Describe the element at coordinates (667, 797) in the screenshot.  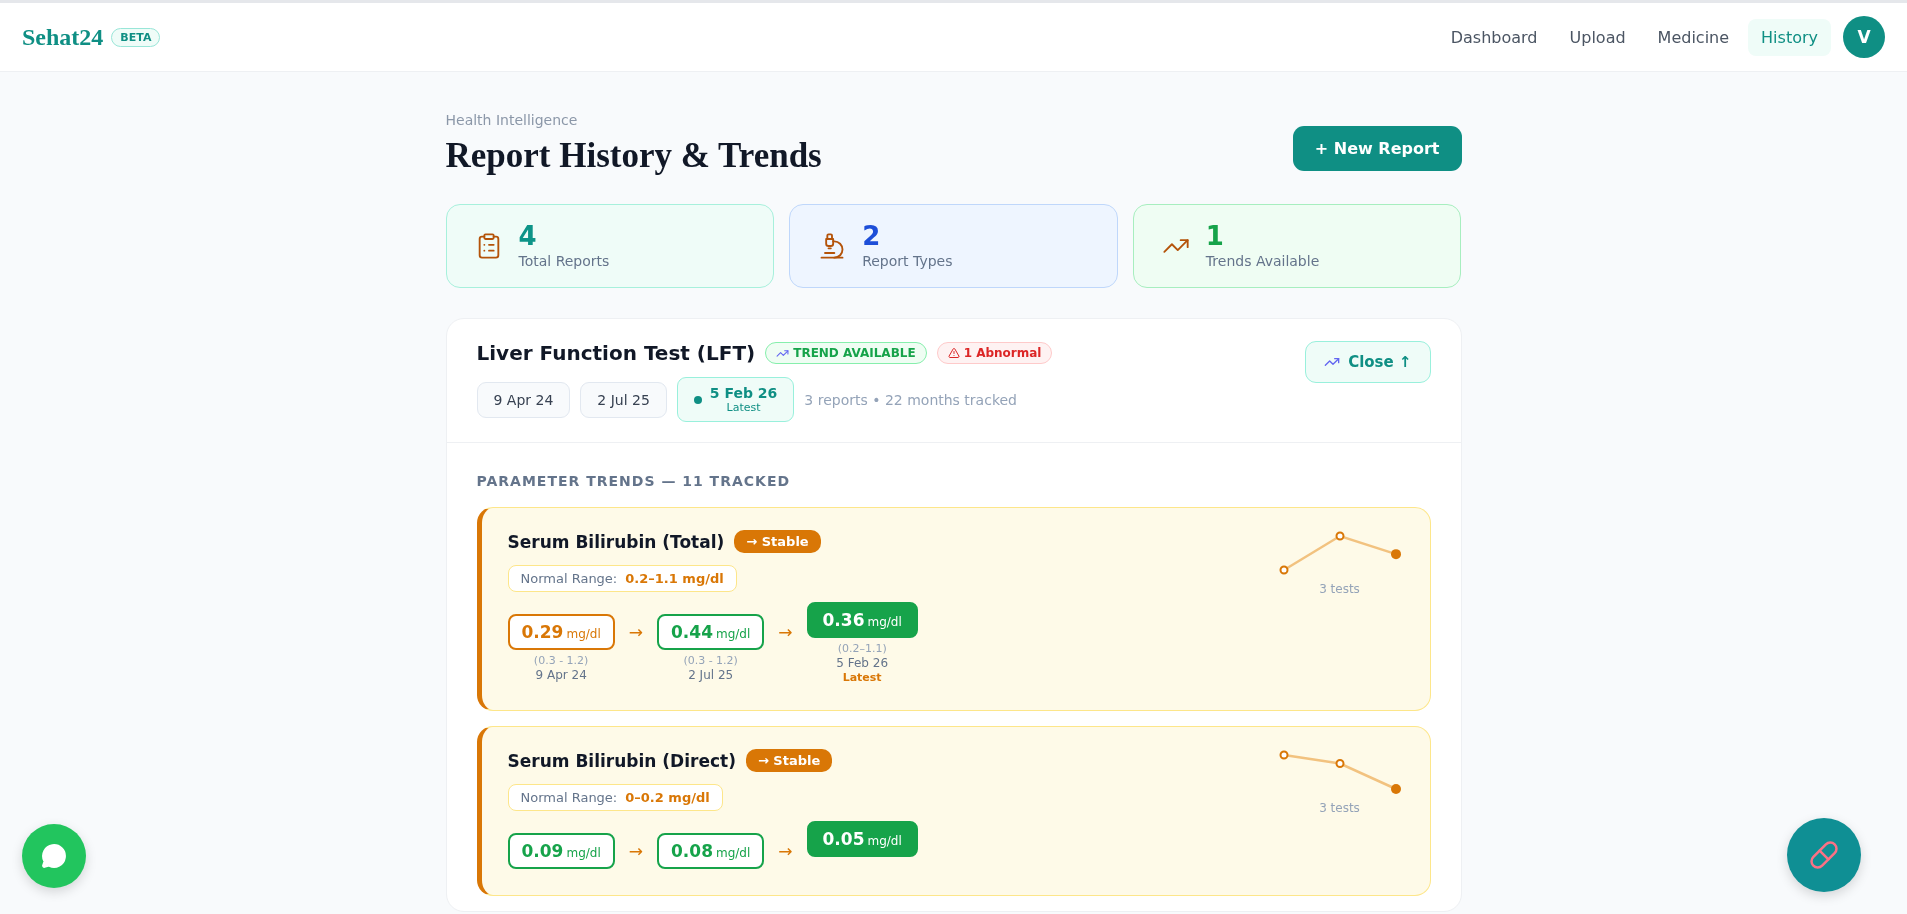
I see `range-value: 0–0.2 mg/dl` at that location.